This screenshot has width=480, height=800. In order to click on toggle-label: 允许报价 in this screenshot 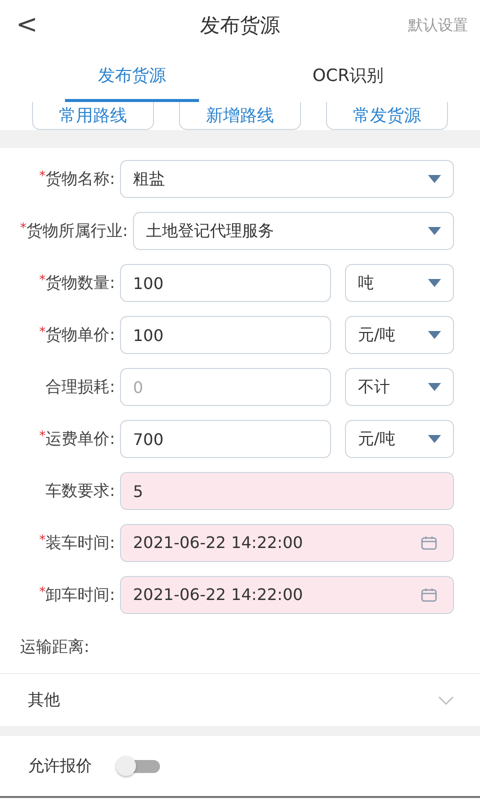, I will do `click(60, 766)`.